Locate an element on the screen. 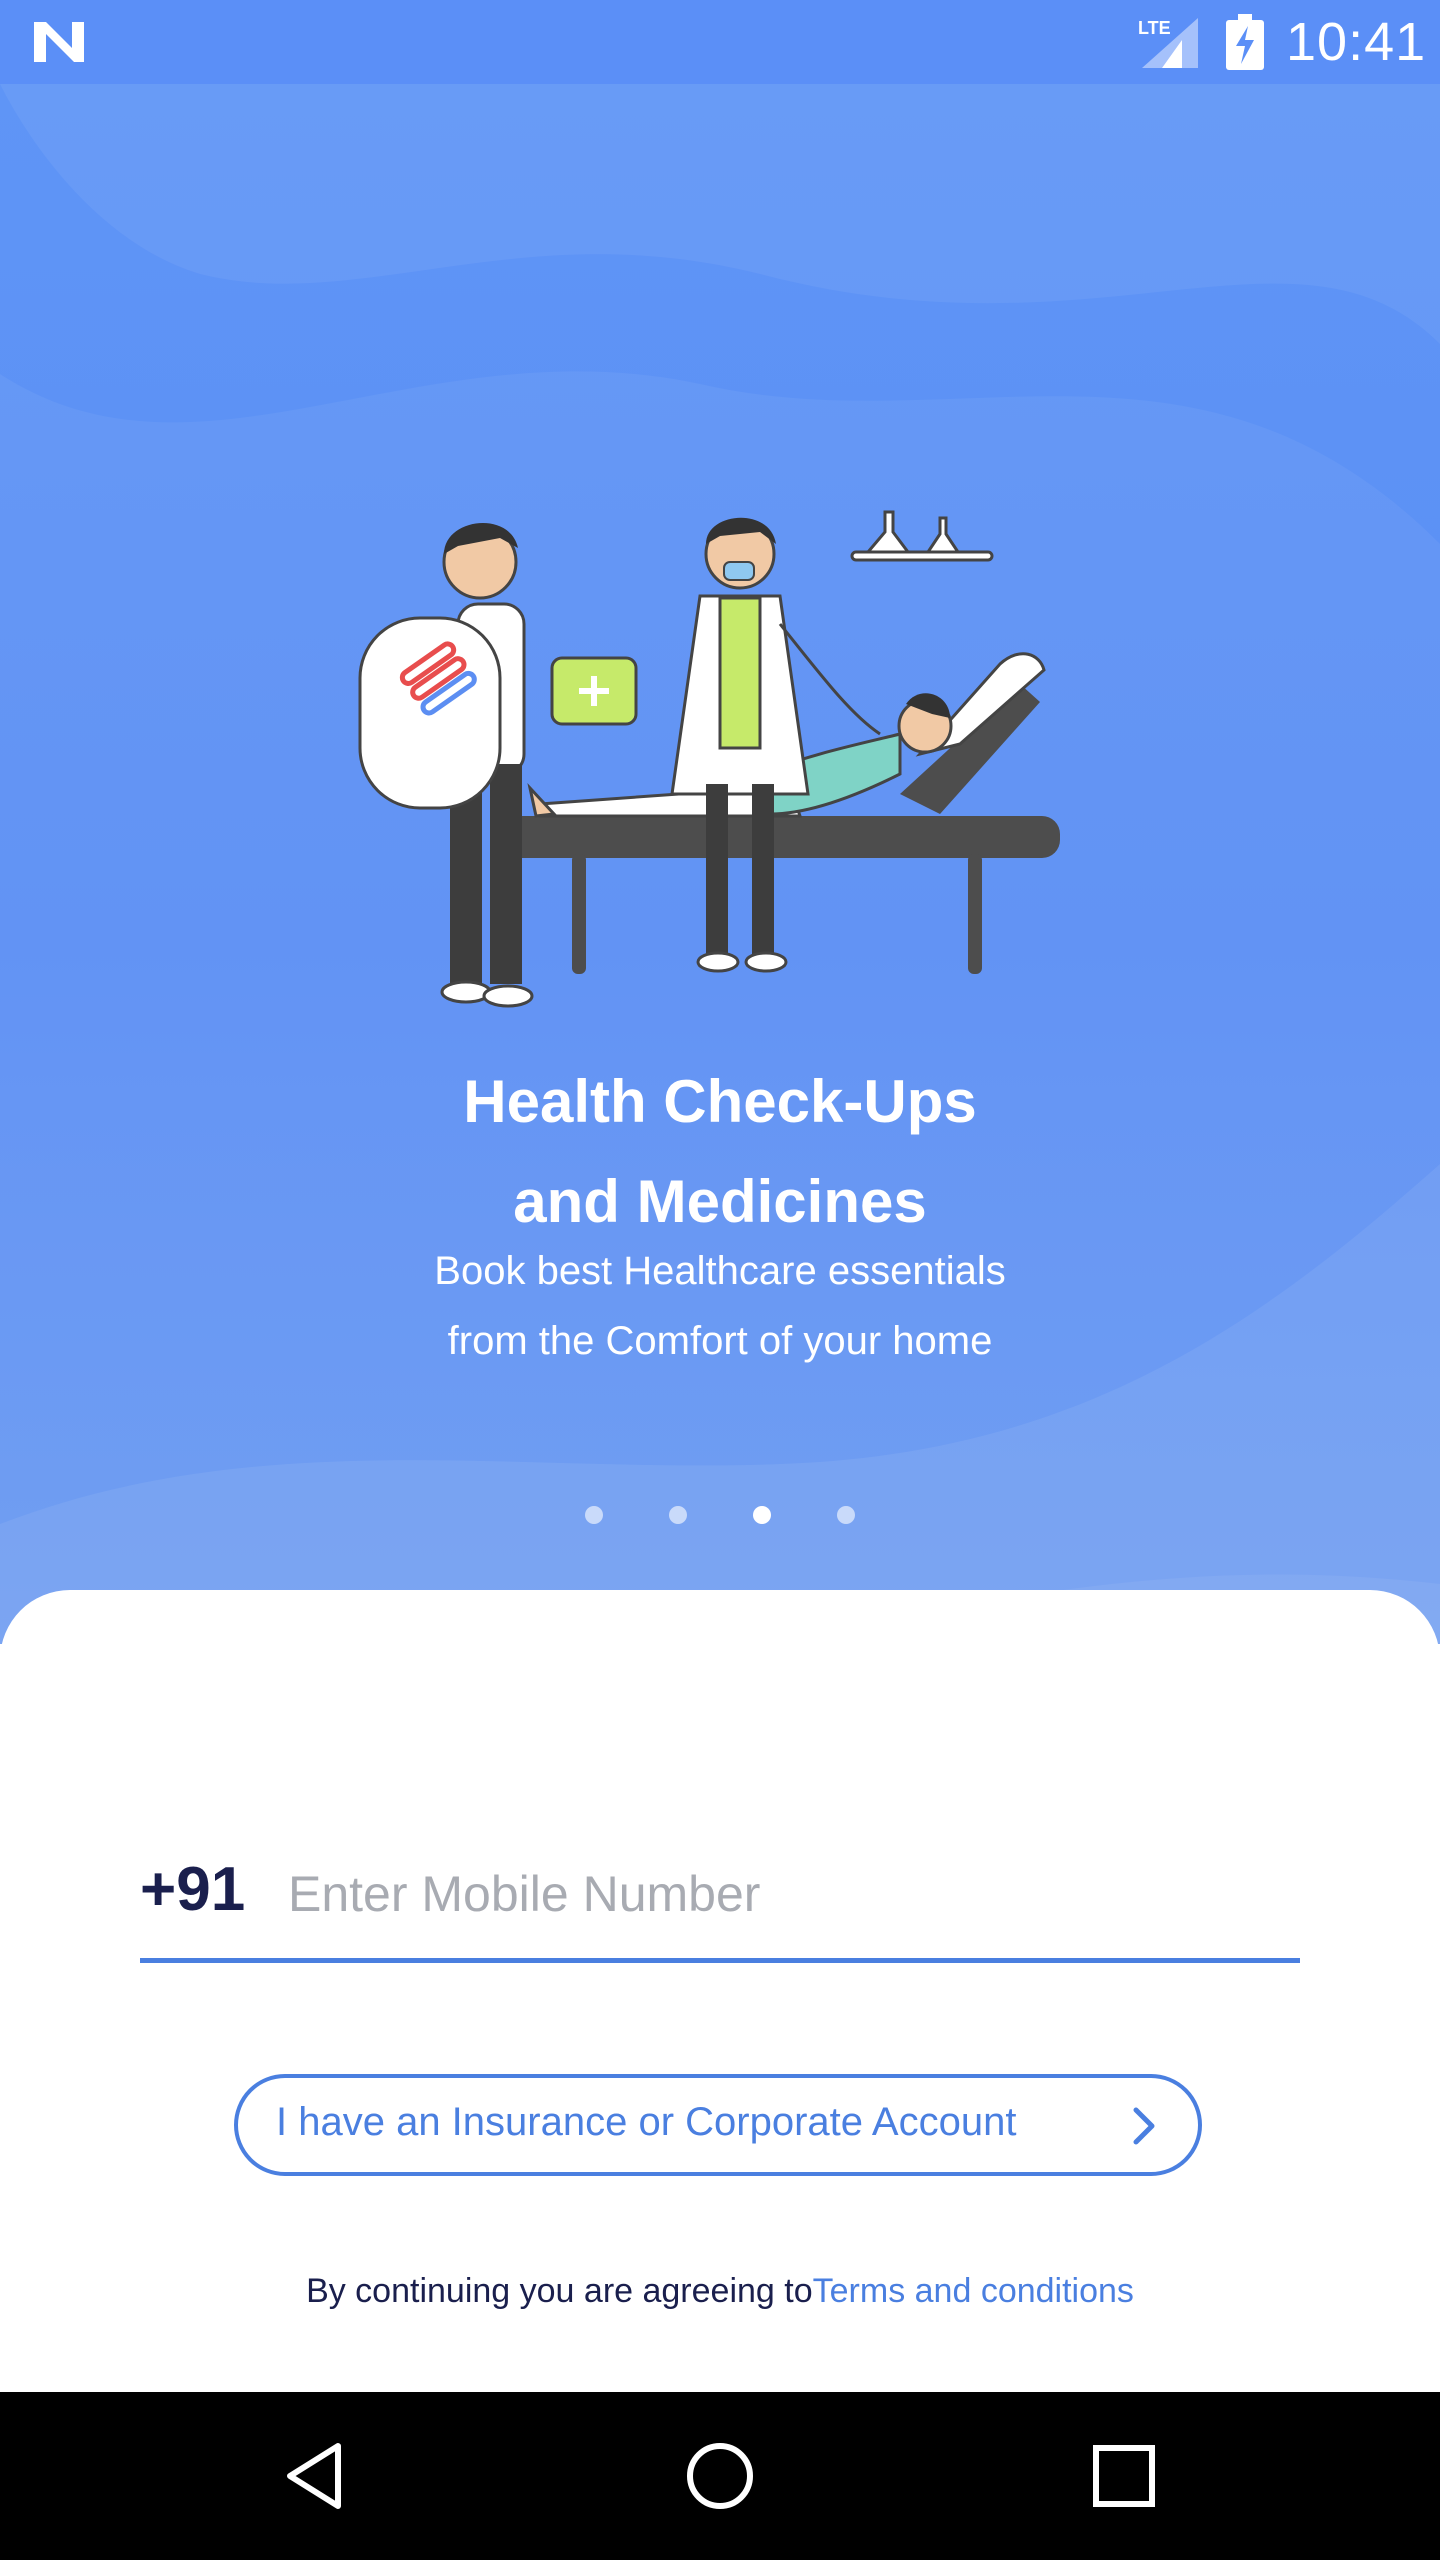  navigation-bar is located at coordinates (720, 2476).